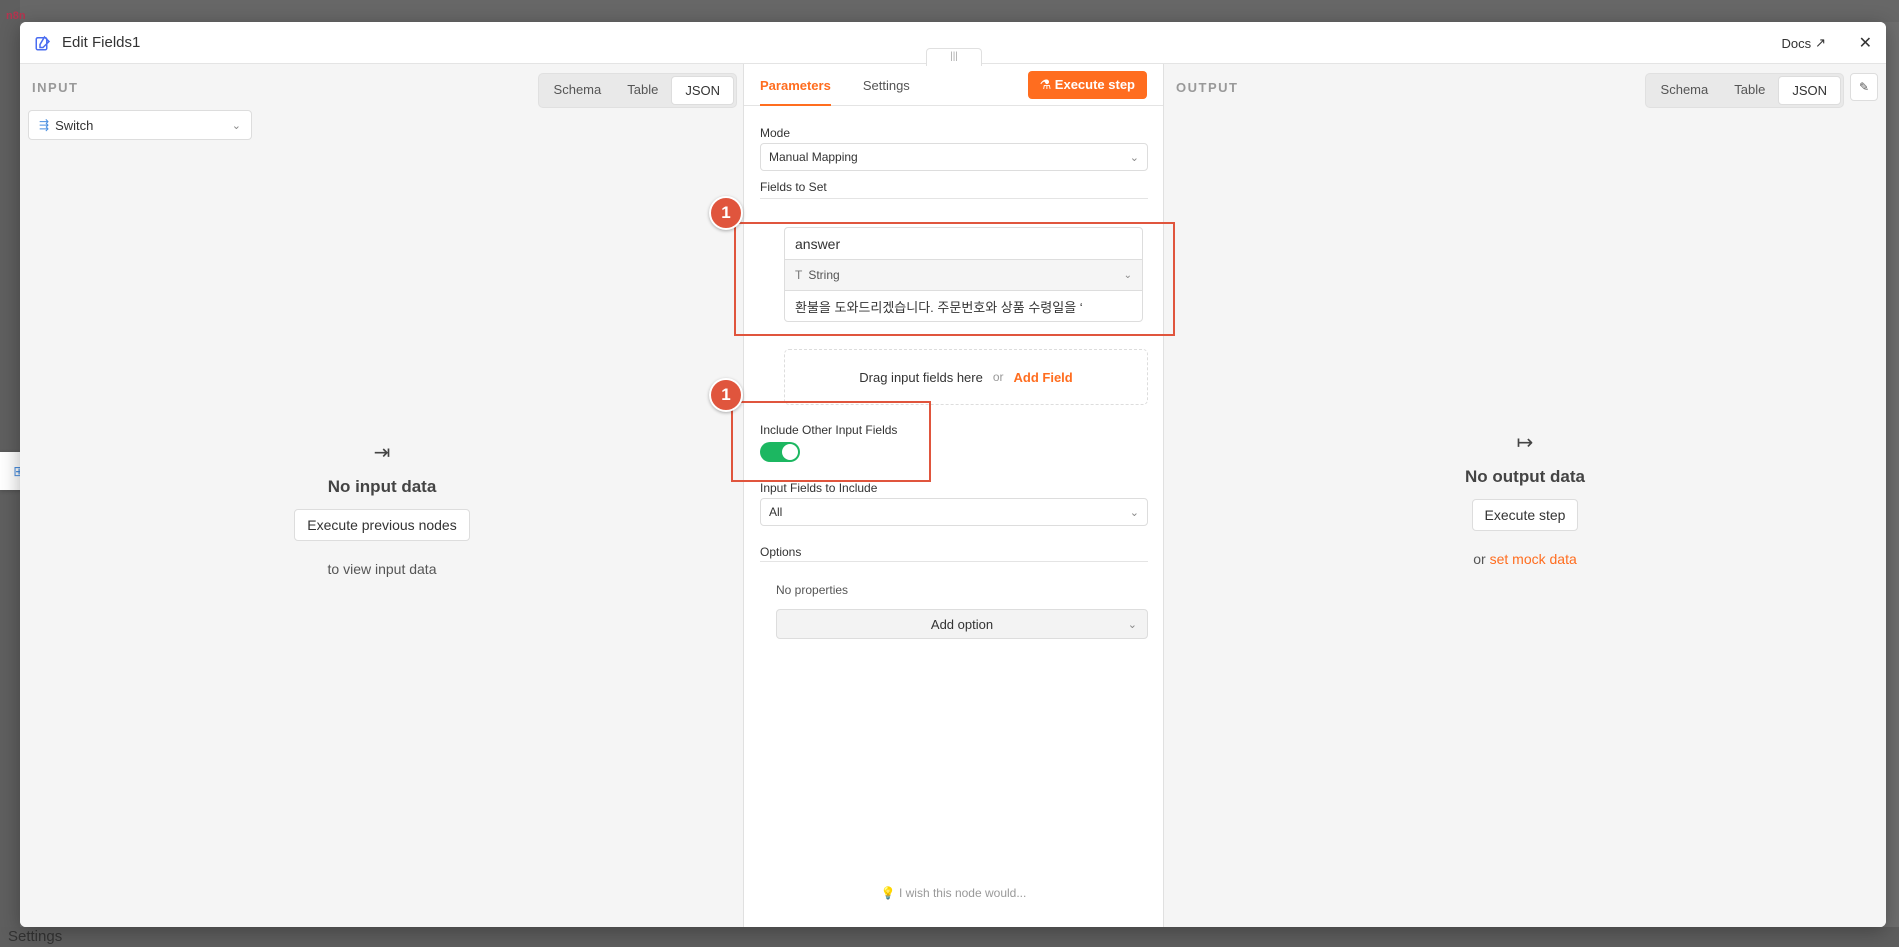  What do you see at coordinates (954, 512) in the screenshot?
I see `input-fields-include-select: All ⌄` at bounding box center [954, 512].